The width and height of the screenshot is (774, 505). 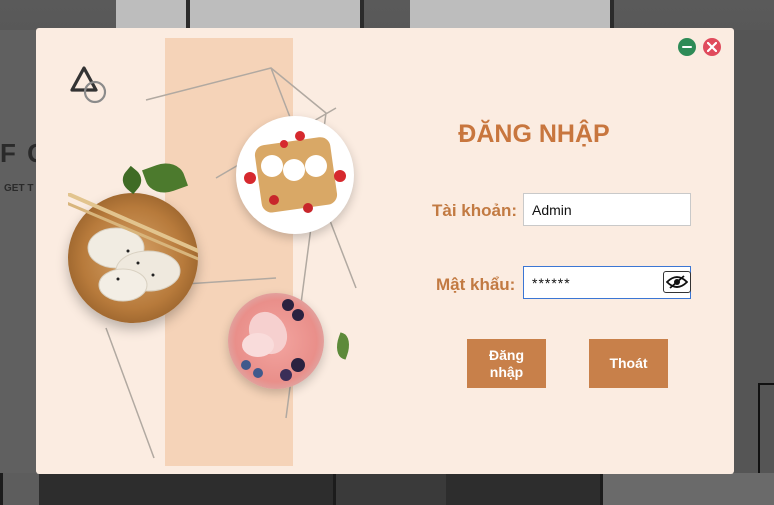 I want to click on background-subtext: GET T, so click(x=19, y=188).